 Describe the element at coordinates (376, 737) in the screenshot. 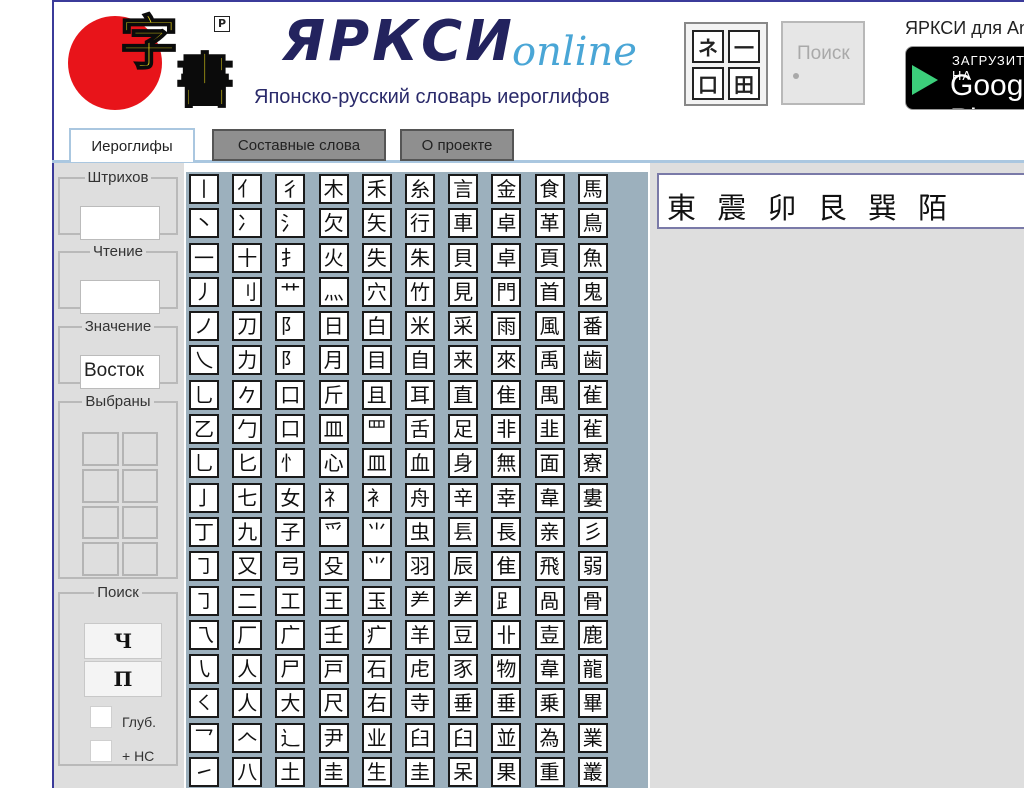

I see `radical-cell: 业` at that location.